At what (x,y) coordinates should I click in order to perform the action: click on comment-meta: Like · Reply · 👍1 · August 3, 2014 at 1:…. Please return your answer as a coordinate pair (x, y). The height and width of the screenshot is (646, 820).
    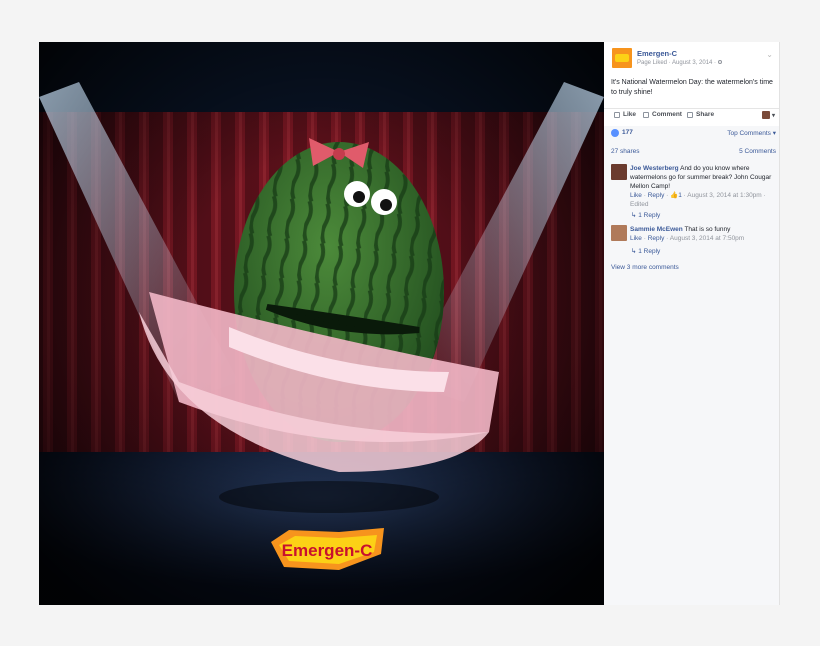
    Looking at the image, I should click on (698, 200).